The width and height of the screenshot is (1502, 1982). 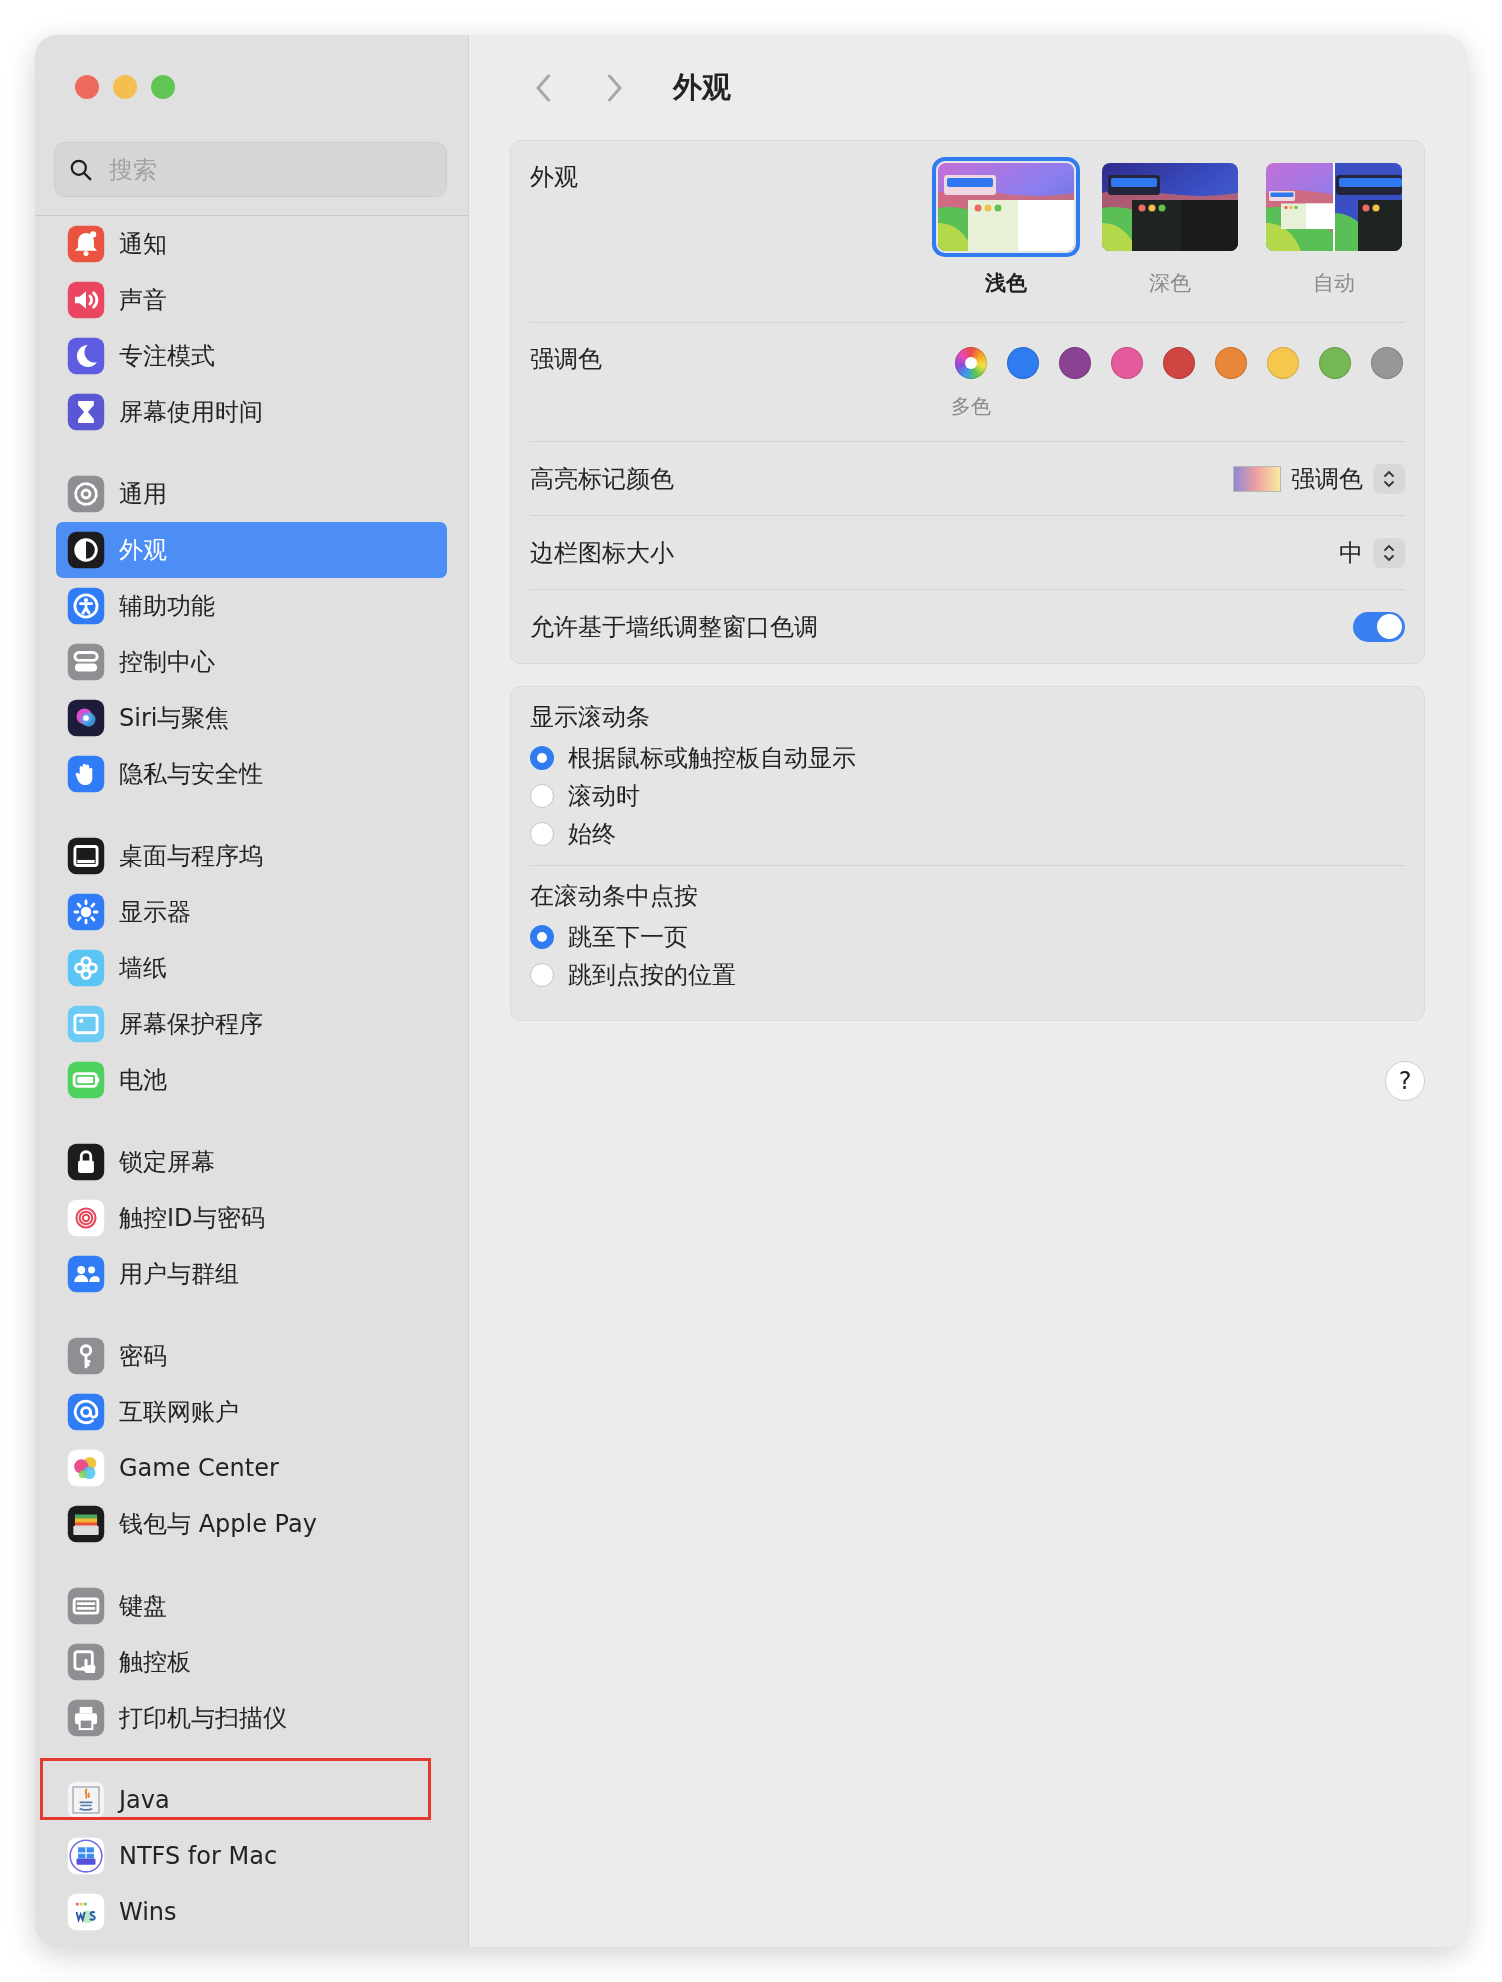 I want to click on sidebar-item: 屏幕使用时间, so click(x=251, y=412).